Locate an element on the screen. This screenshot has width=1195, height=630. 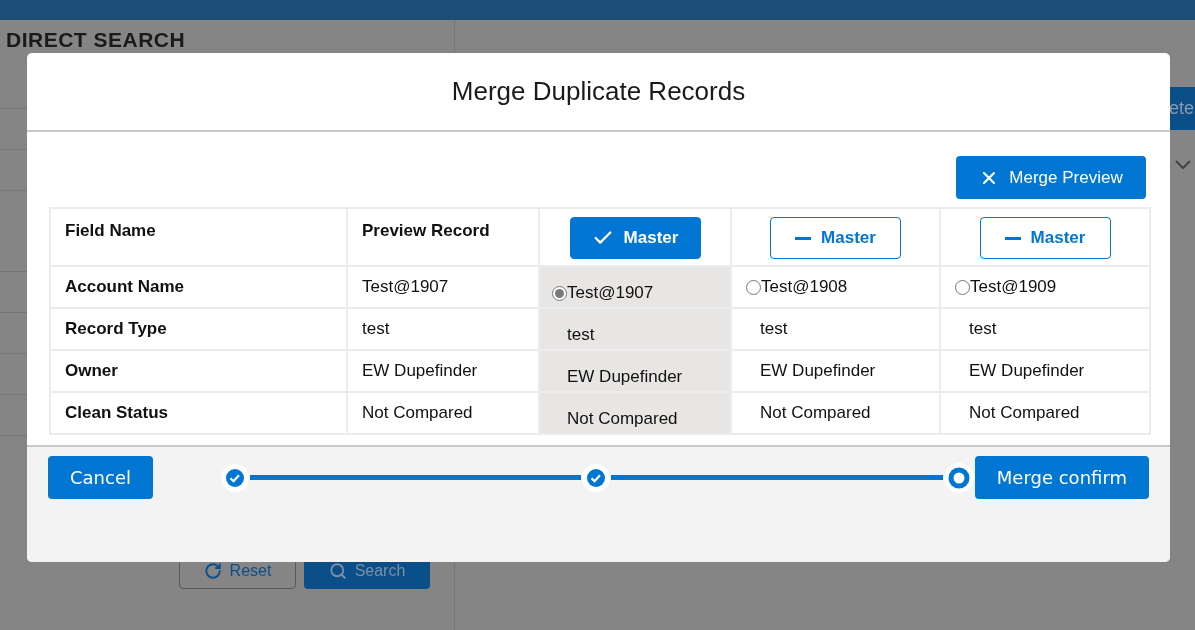
delete-button: ete is located at coordinates (1182, 108).